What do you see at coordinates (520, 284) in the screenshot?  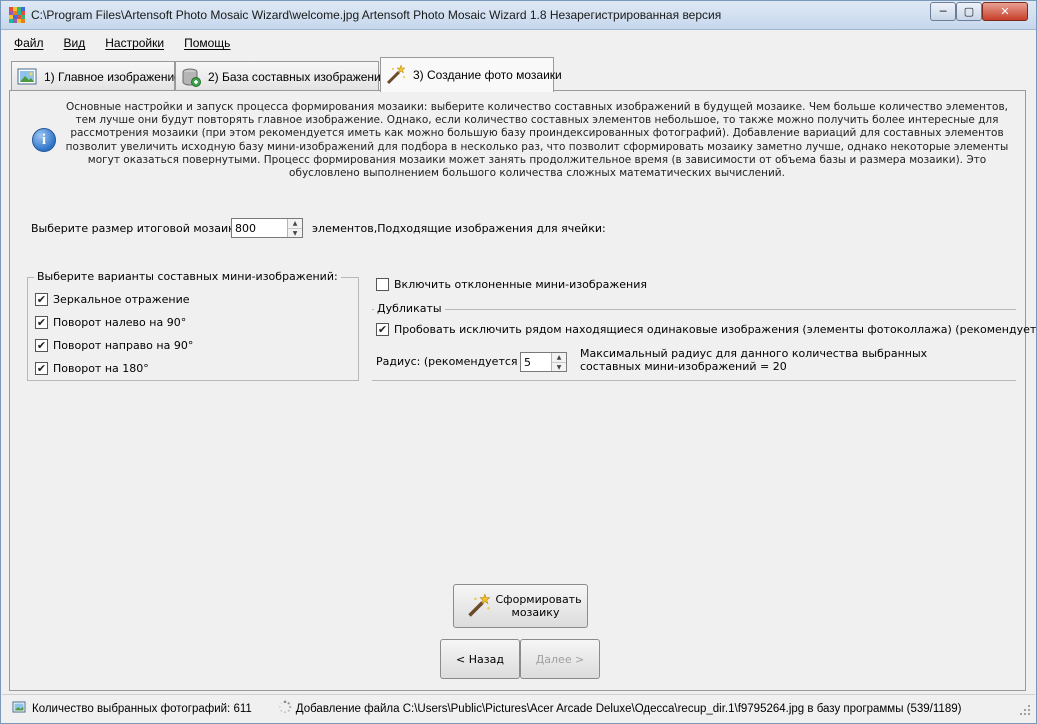 I see `include-rejected-label: Включить отклоненные мини-изображения` at bounding box center [520, 284].